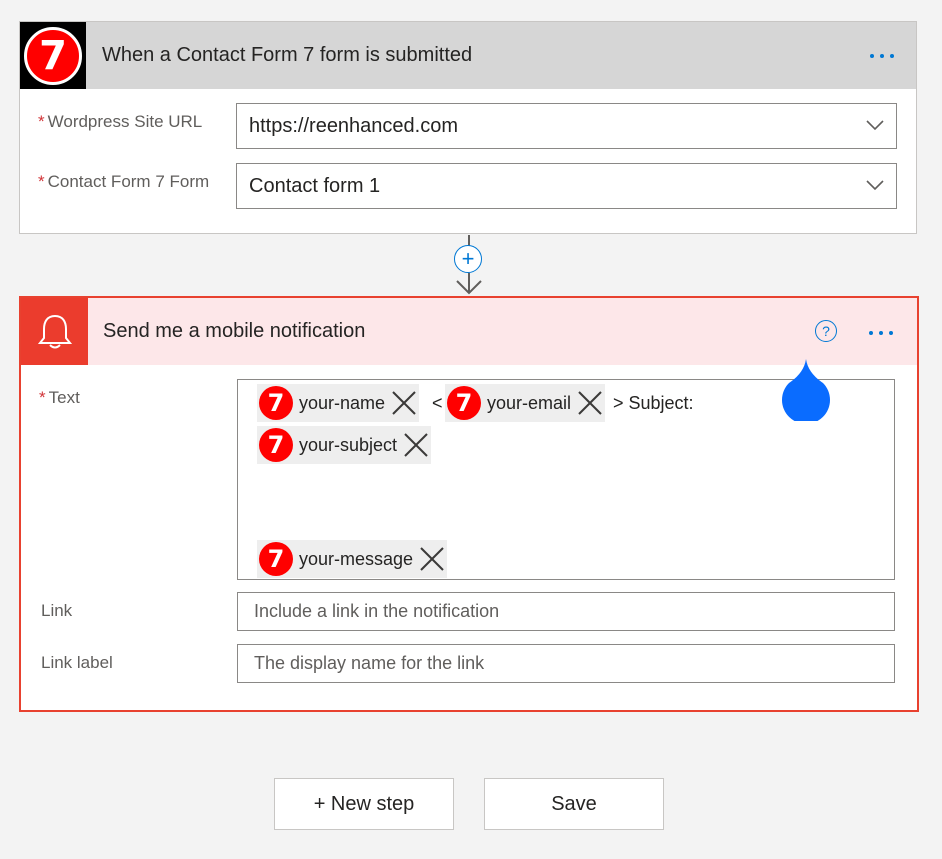 This screenshot has width=942, height=859. What do you see at coordinates (342, 402) in the screenshot?
I see `token-label: your-name` at bounding box center [342, 402].